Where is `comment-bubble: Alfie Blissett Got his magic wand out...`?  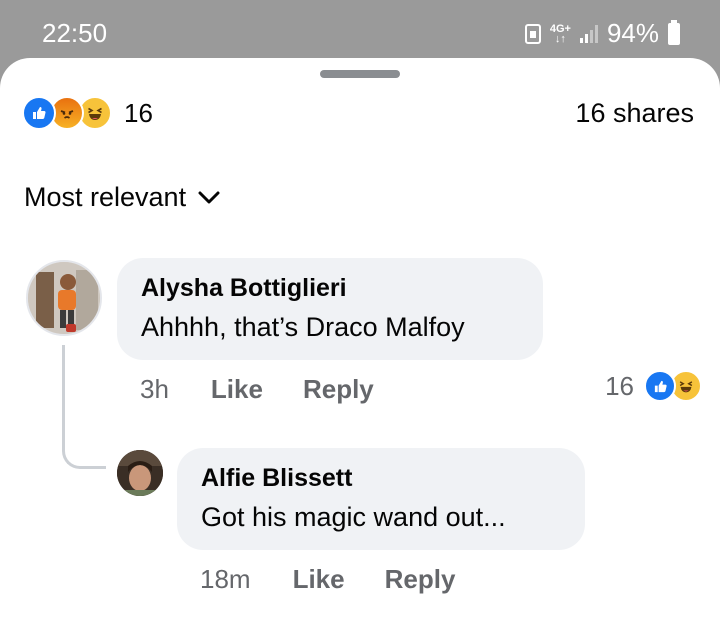
comment-bubble: Alfie Blissett Got his magic wand out... is located at coordinates (381, 499).